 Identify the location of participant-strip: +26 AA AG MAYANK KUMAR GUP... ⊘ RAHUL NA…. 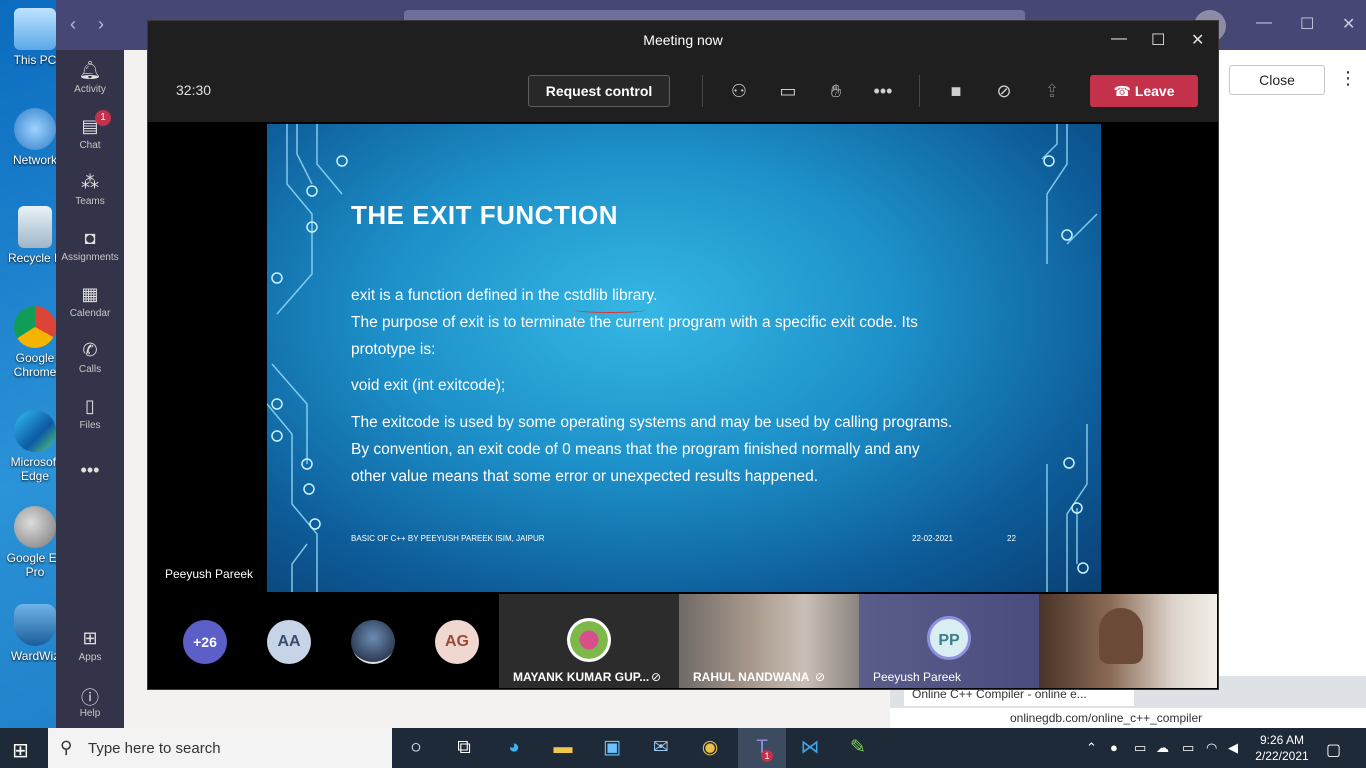
(684, 641).